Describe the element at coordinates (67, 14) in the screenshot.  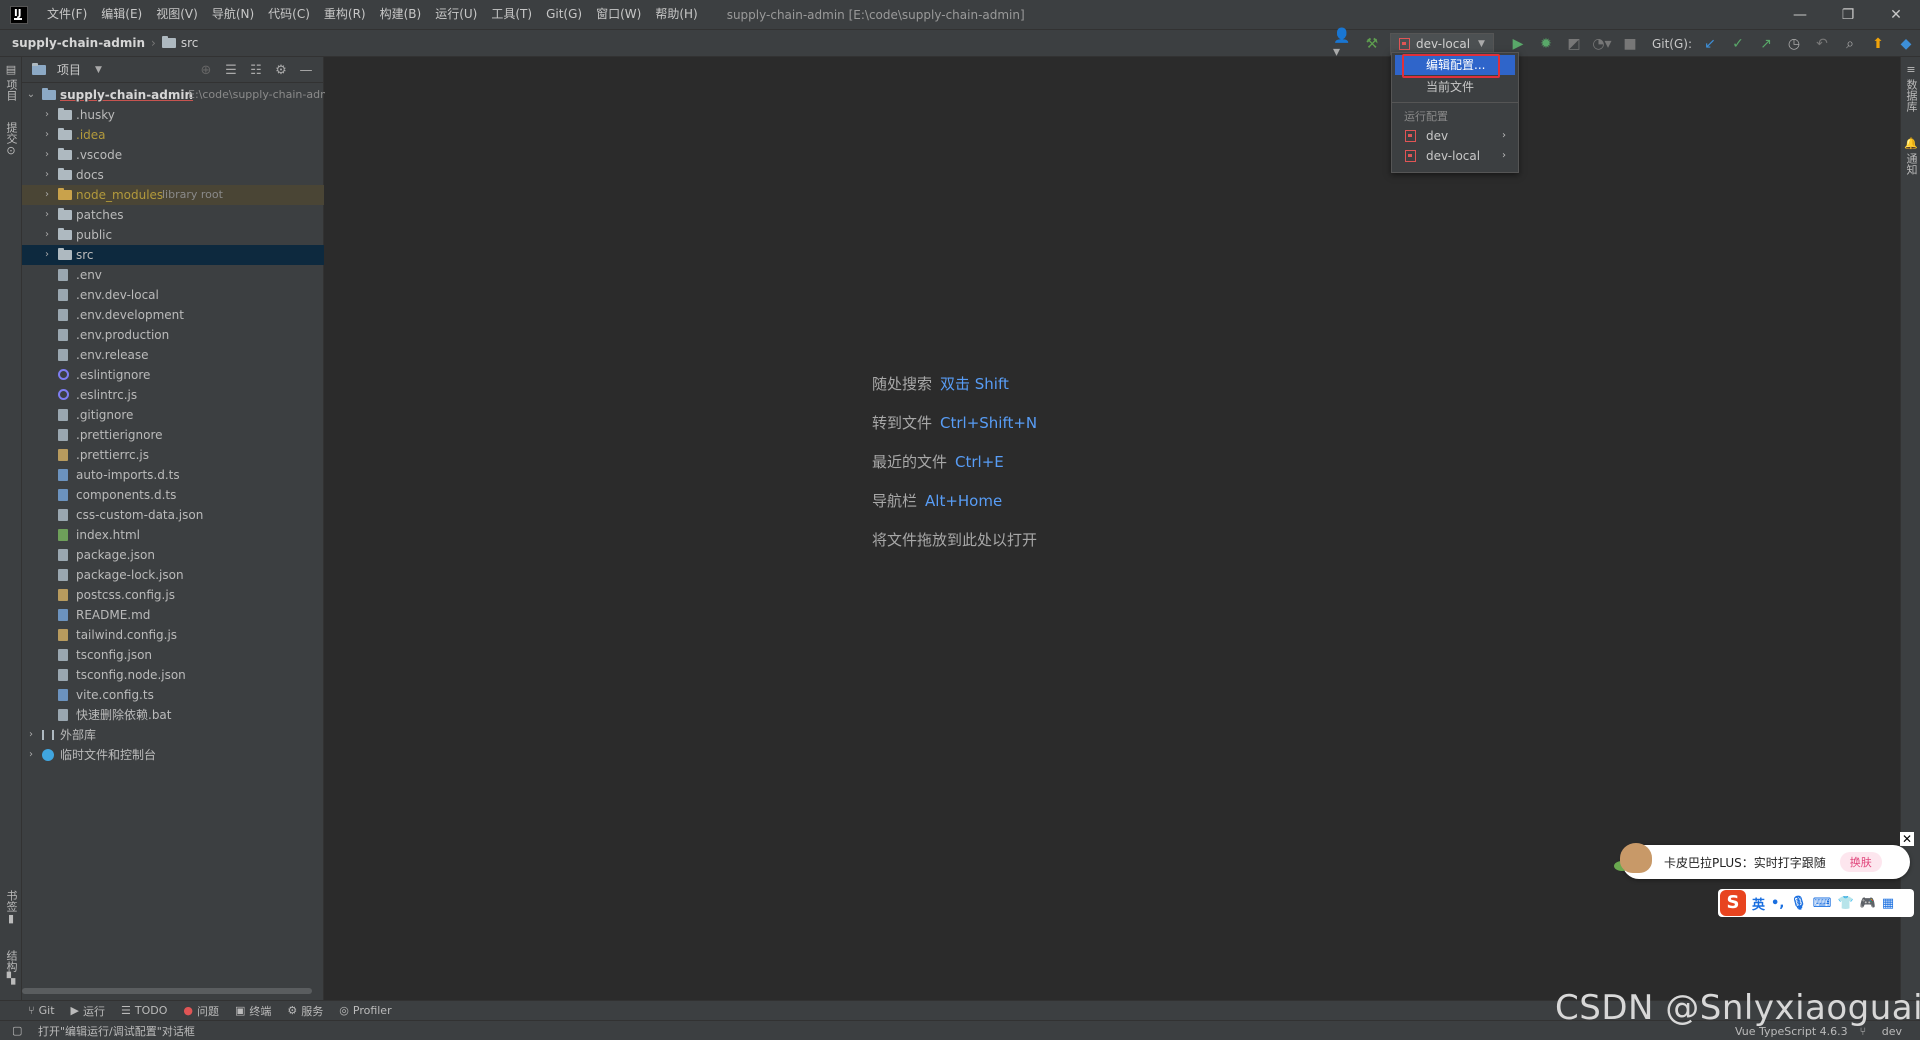
I see `menu-file: 文件(F)` at that location.